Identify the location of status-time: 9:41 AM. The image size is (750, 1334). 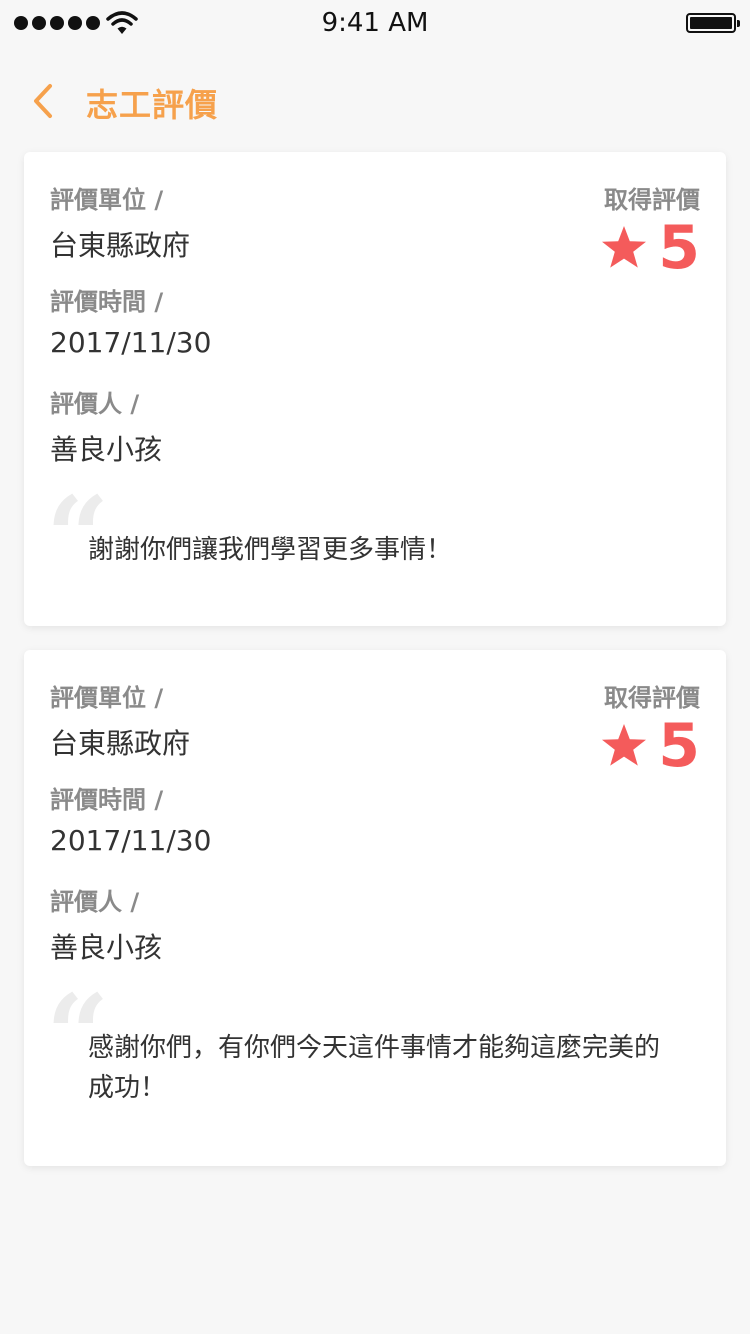
(375, 23).